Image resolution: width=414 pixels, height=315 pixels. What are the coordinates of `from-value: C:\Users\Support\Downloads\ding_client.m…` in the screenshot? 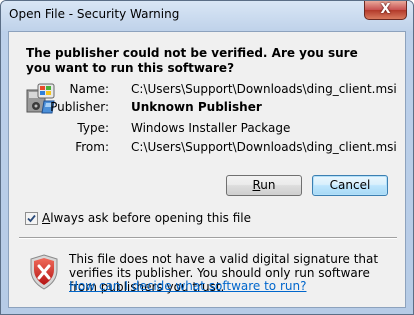 It's located at (264, 147).